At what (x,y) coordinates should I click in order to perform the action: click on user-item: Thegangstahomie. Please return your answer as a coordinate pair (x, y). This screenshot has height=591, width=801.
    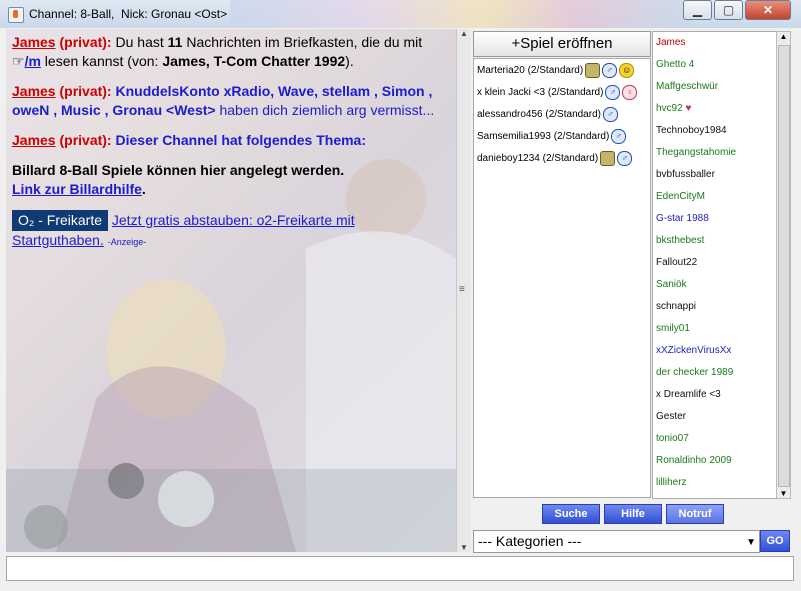
    Looking at the image, I should click on (715, 153).